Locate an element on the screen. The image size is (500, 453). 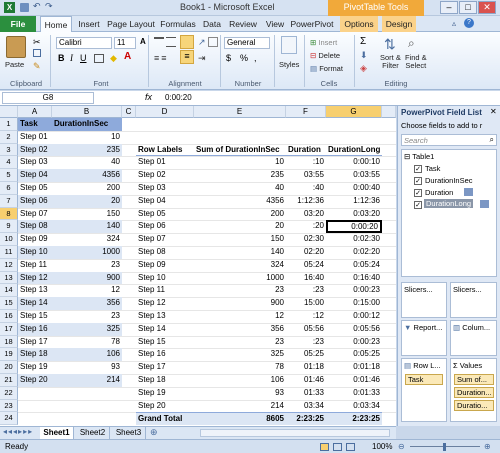
table-header-task: Task is located at coordinates (35, 124).